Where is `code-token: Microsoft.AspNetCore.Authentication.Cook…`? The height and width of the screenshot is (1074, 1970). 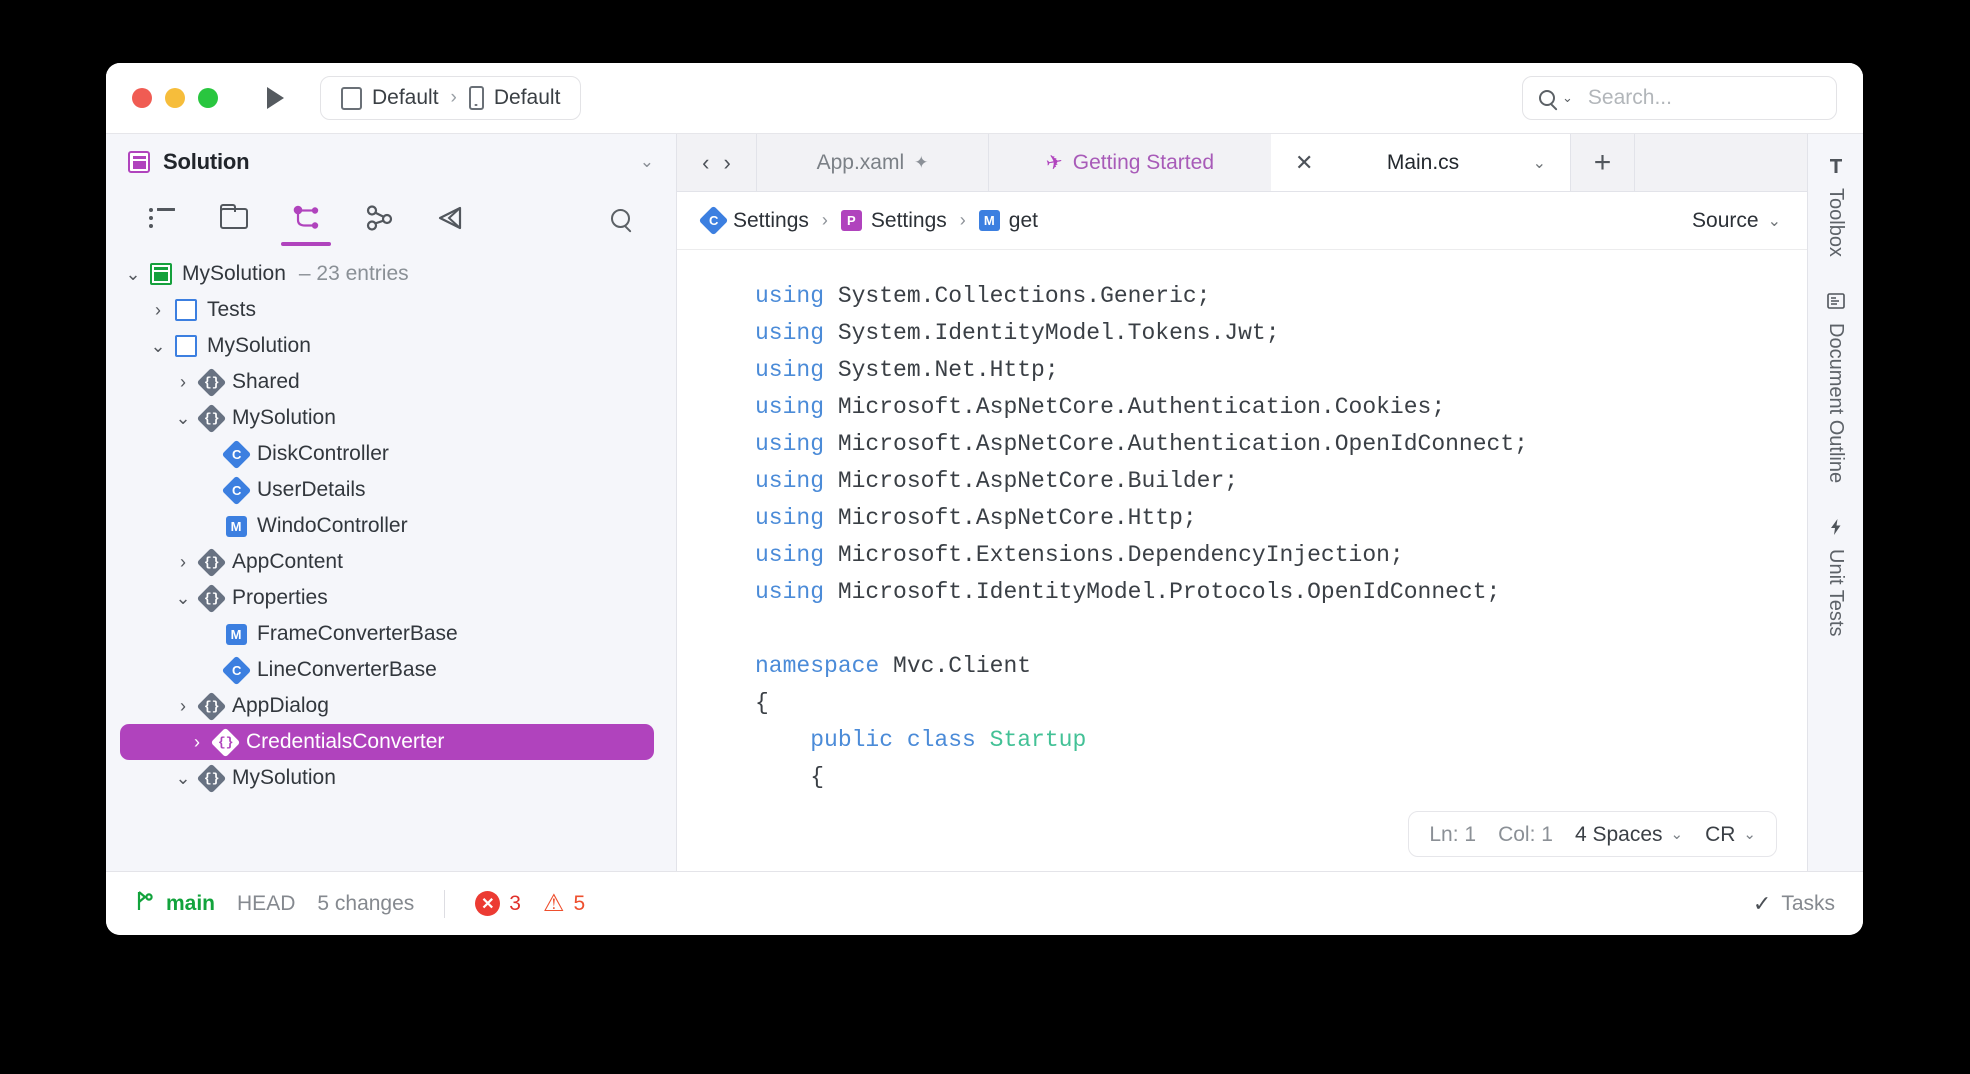 code-token: Microsoft.AspNetCore.Authentication.Cook… is located at coordinates (1141, 407).